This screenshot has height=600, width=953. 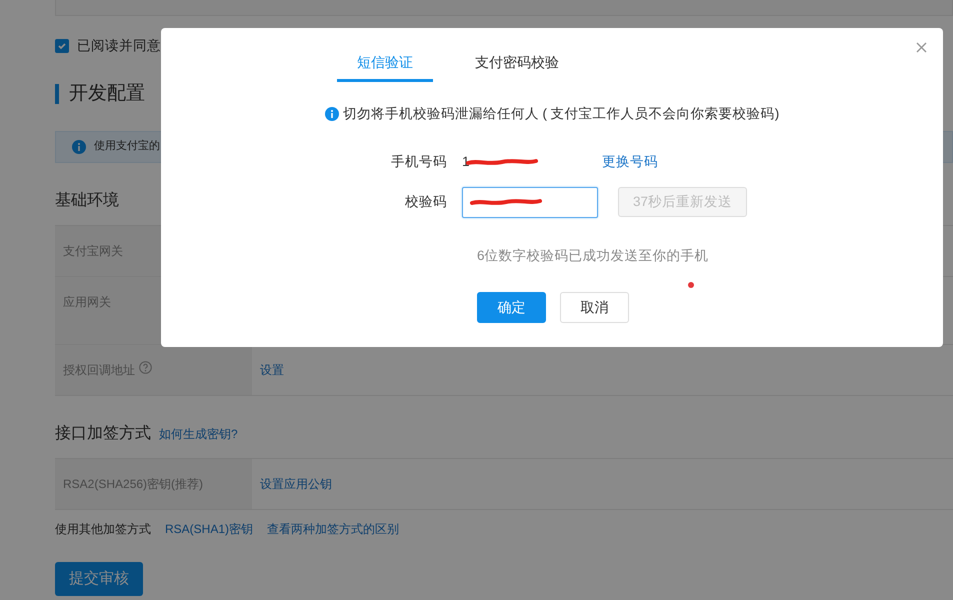 I want to click on dot-mark, so click(x=691, y=285).